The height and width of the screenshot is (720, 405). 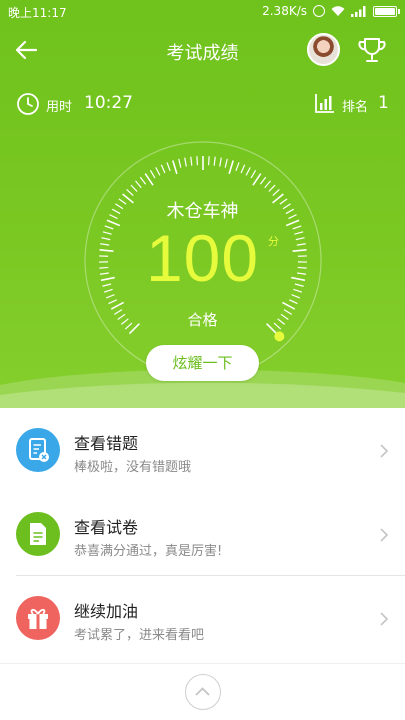 I want to click on exam-info-row: 用时 10:27 排名 1, so click(x=202, y=104).